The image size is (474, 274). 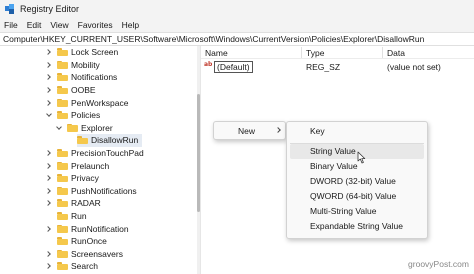 What do you see at coordinates (81, 52) in the screenshot?
I see `tree-item-lock-screen: Lock Screen` at bounding box center [81, 52].